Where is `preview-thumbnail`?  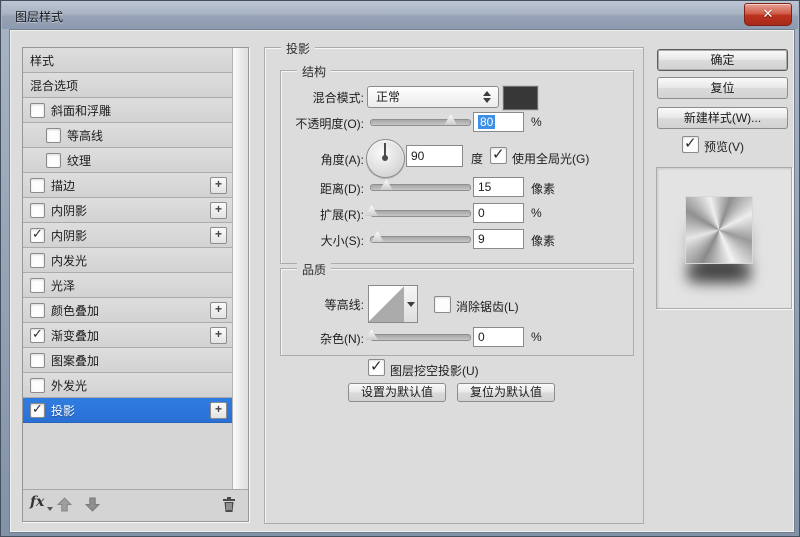 preview-thumbnail is located at coordinates (719, 230).